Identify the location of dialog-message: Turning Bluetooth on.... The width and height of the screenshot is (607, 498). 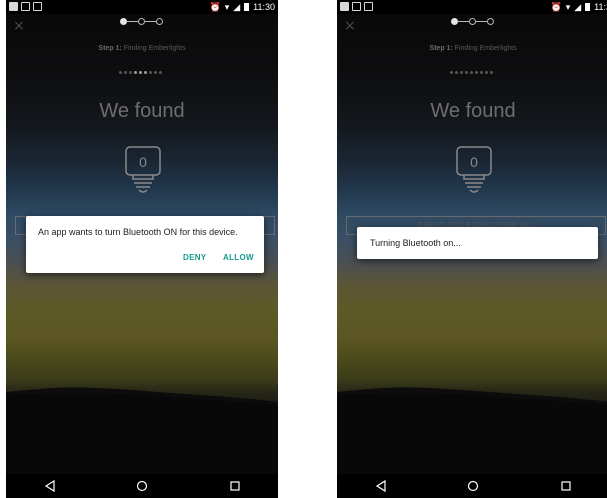
(415, 243).